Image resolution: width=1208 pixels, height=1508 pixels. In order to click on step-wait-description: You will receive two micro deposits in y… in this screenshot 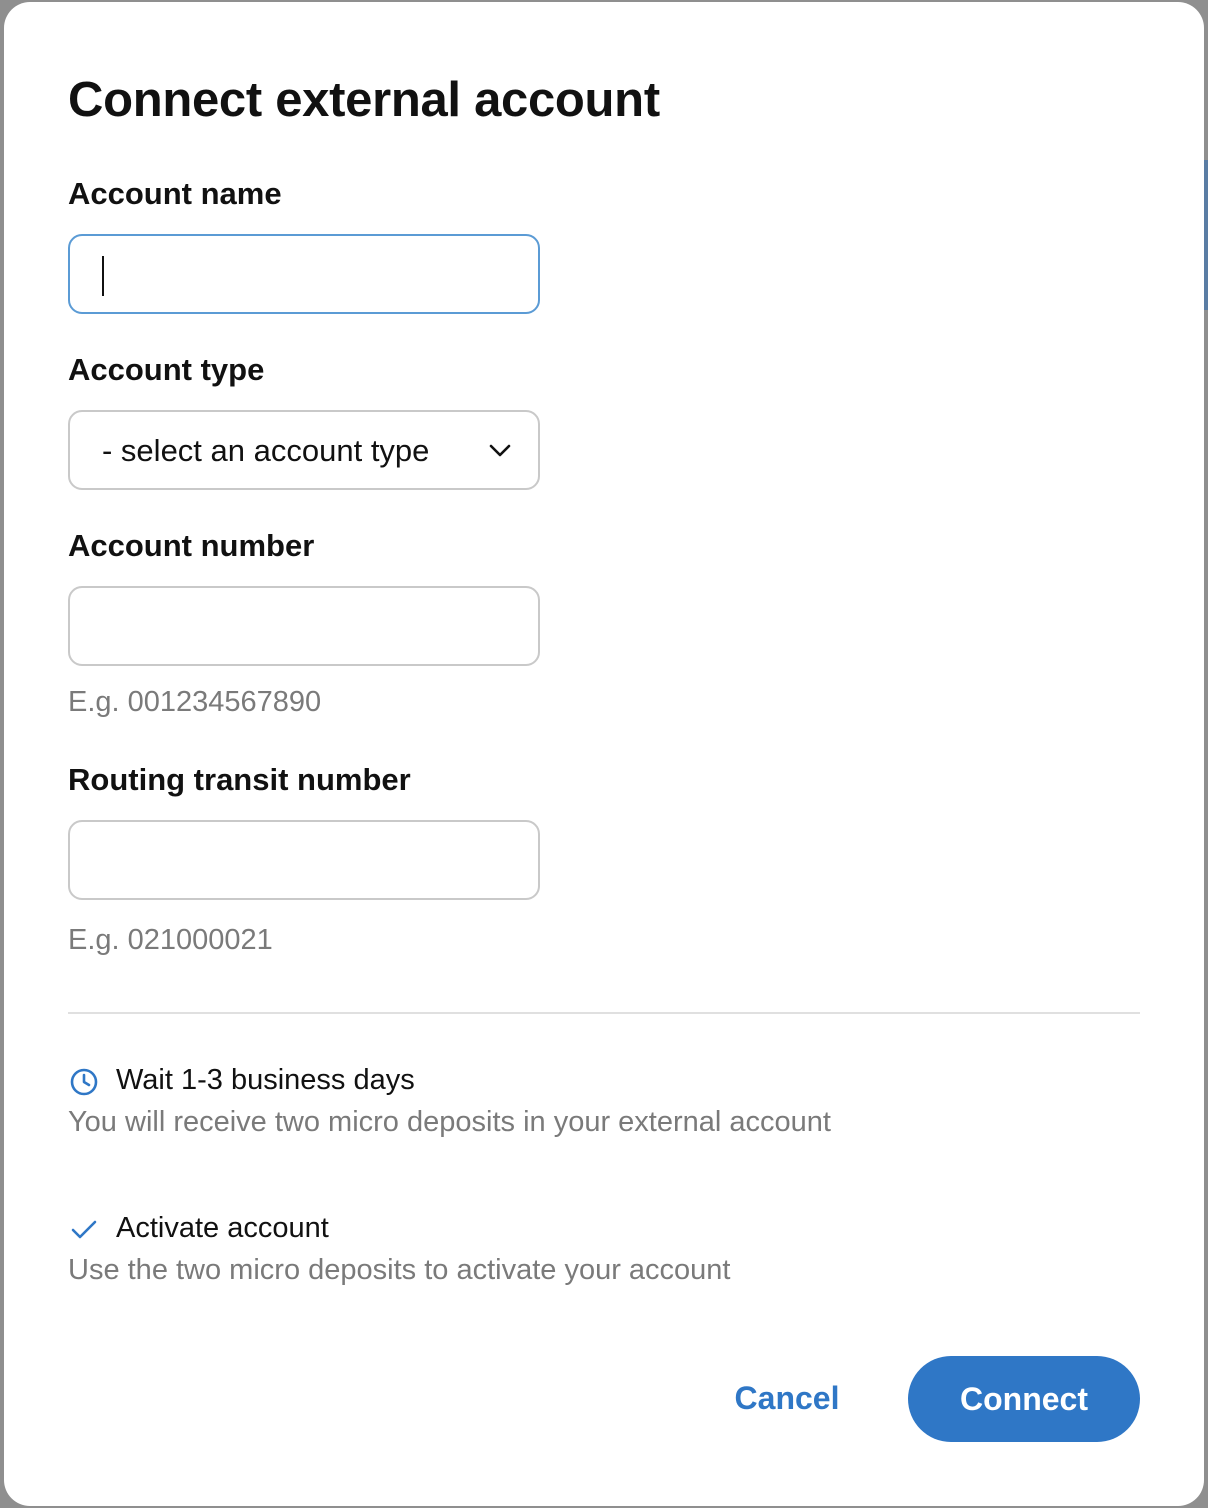, I will do `click(449, 1122)`.